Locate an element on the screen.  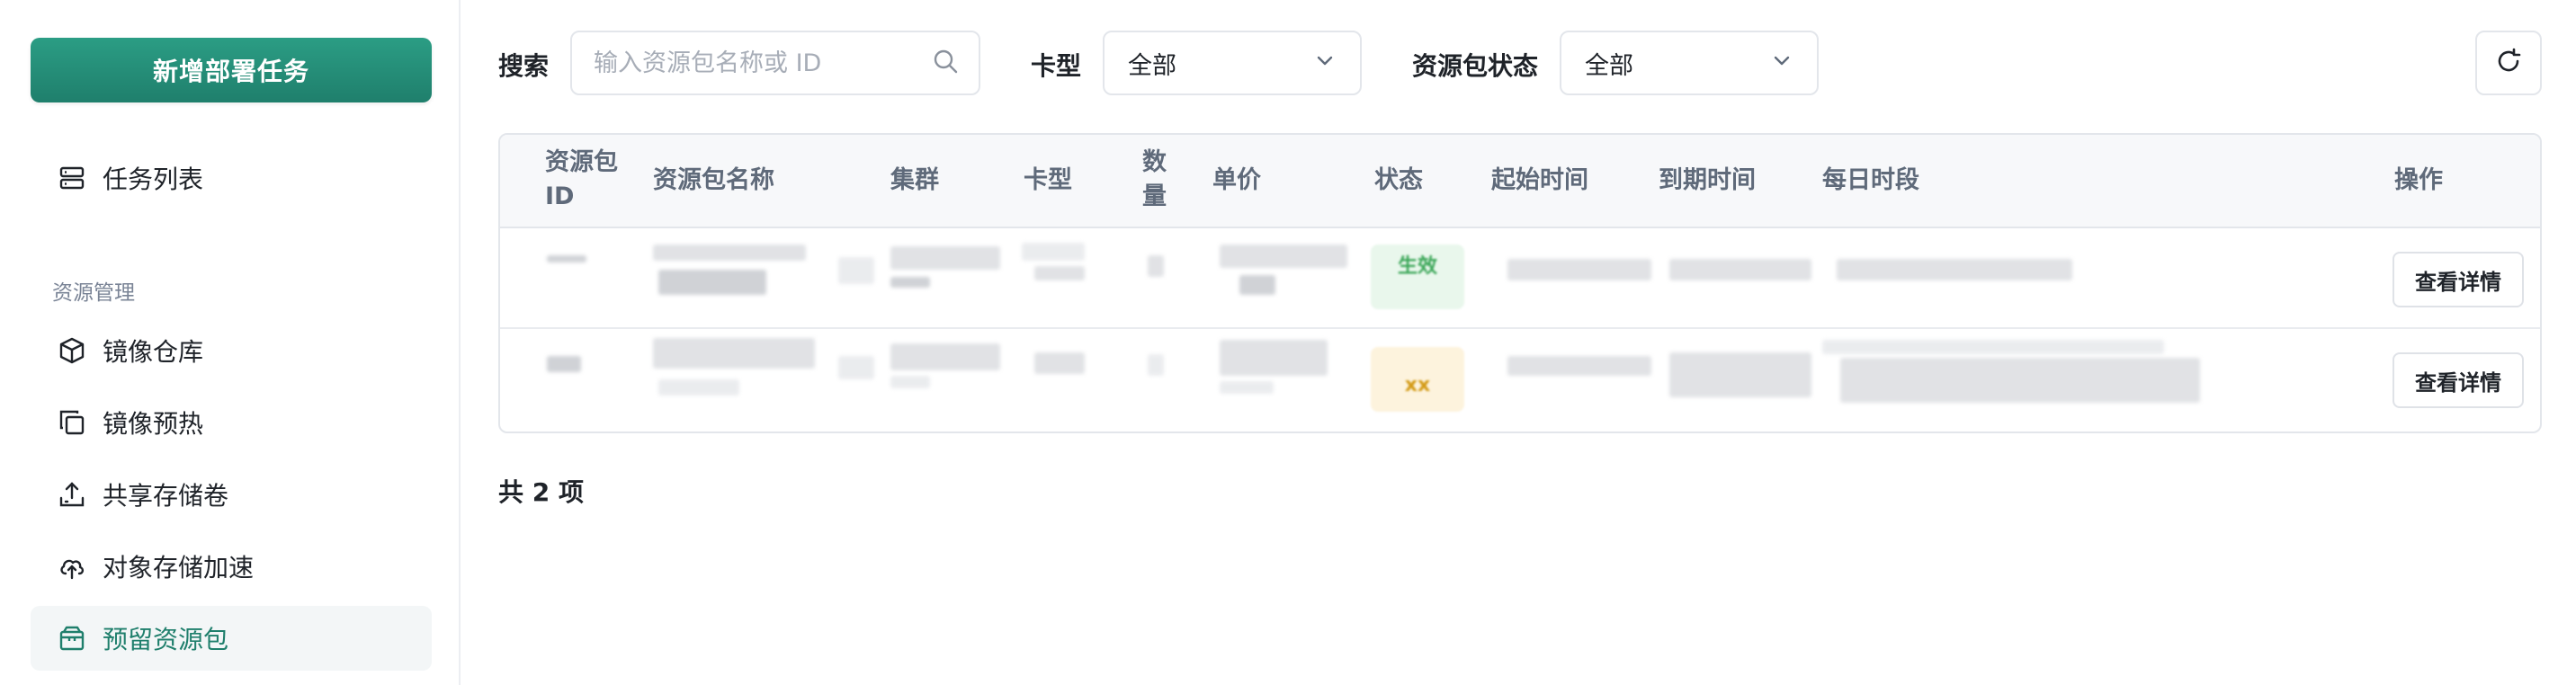
card-type-value: 全部 is located at coordinates (1152, 65).